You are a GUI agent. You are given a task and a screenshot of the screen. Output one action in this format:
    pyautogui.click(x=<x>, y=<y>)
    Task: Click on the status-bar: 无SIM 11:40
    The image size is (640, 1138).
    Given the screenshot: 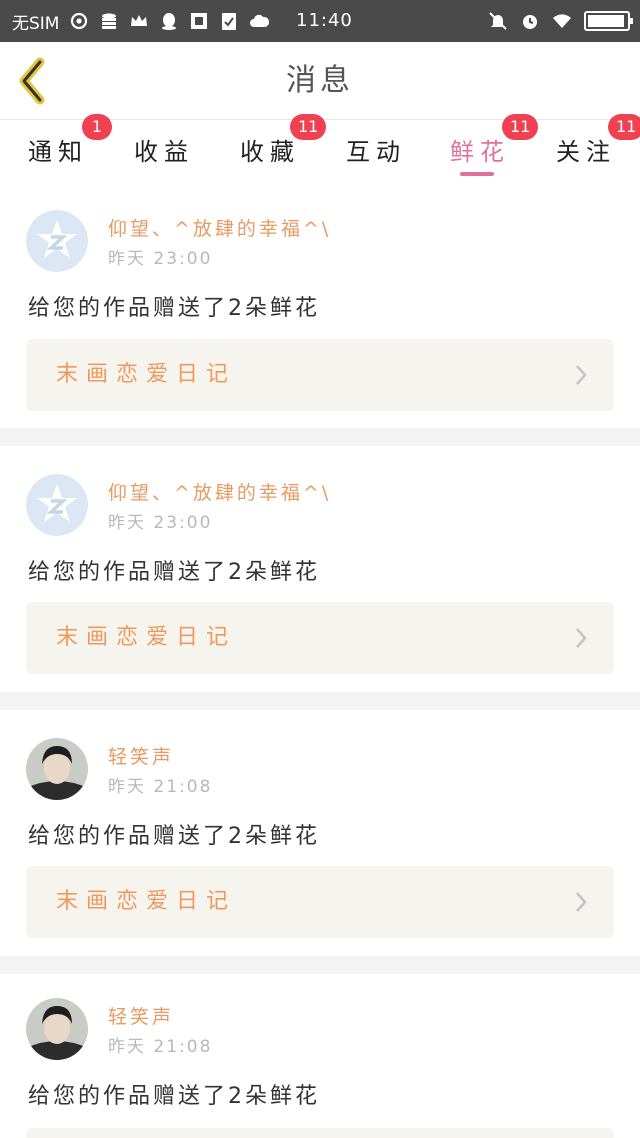 What is the action you would take?
    pyautogui.click(x=320, y=21)
    